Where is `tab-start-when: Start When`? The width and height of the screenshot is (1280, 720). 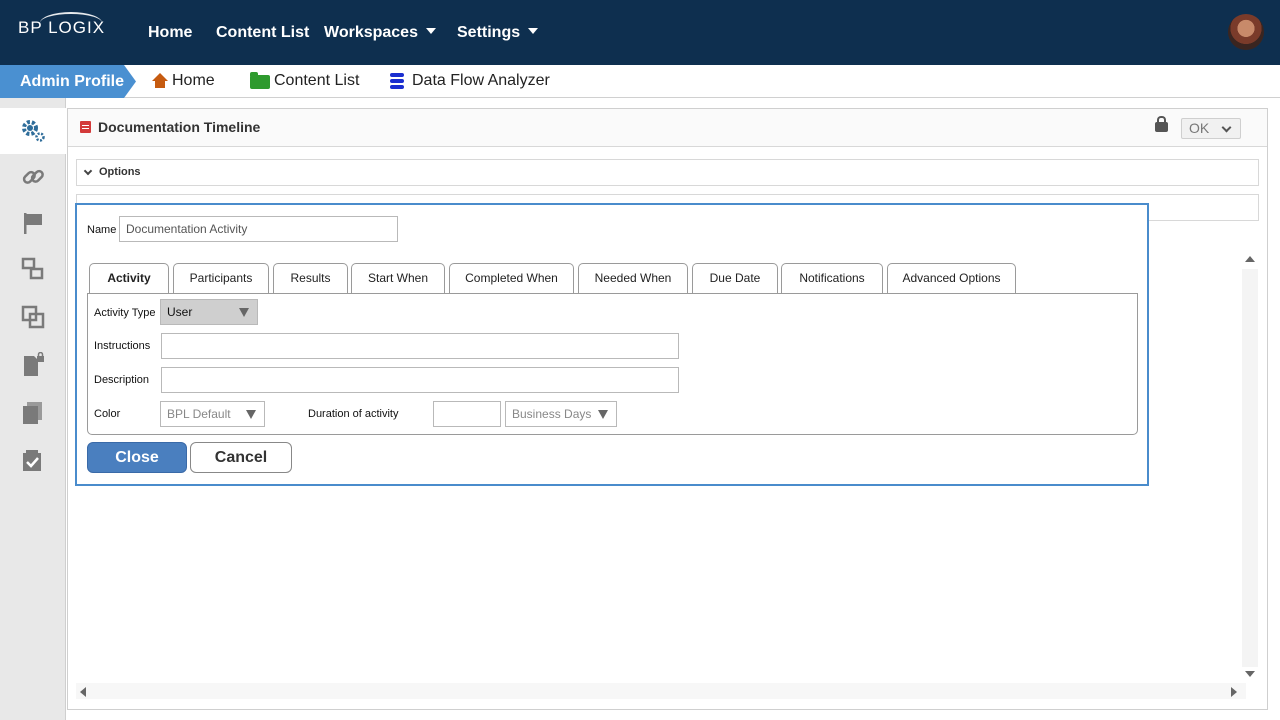
tab-start-when: Start When is located at coordinates (398, 278).